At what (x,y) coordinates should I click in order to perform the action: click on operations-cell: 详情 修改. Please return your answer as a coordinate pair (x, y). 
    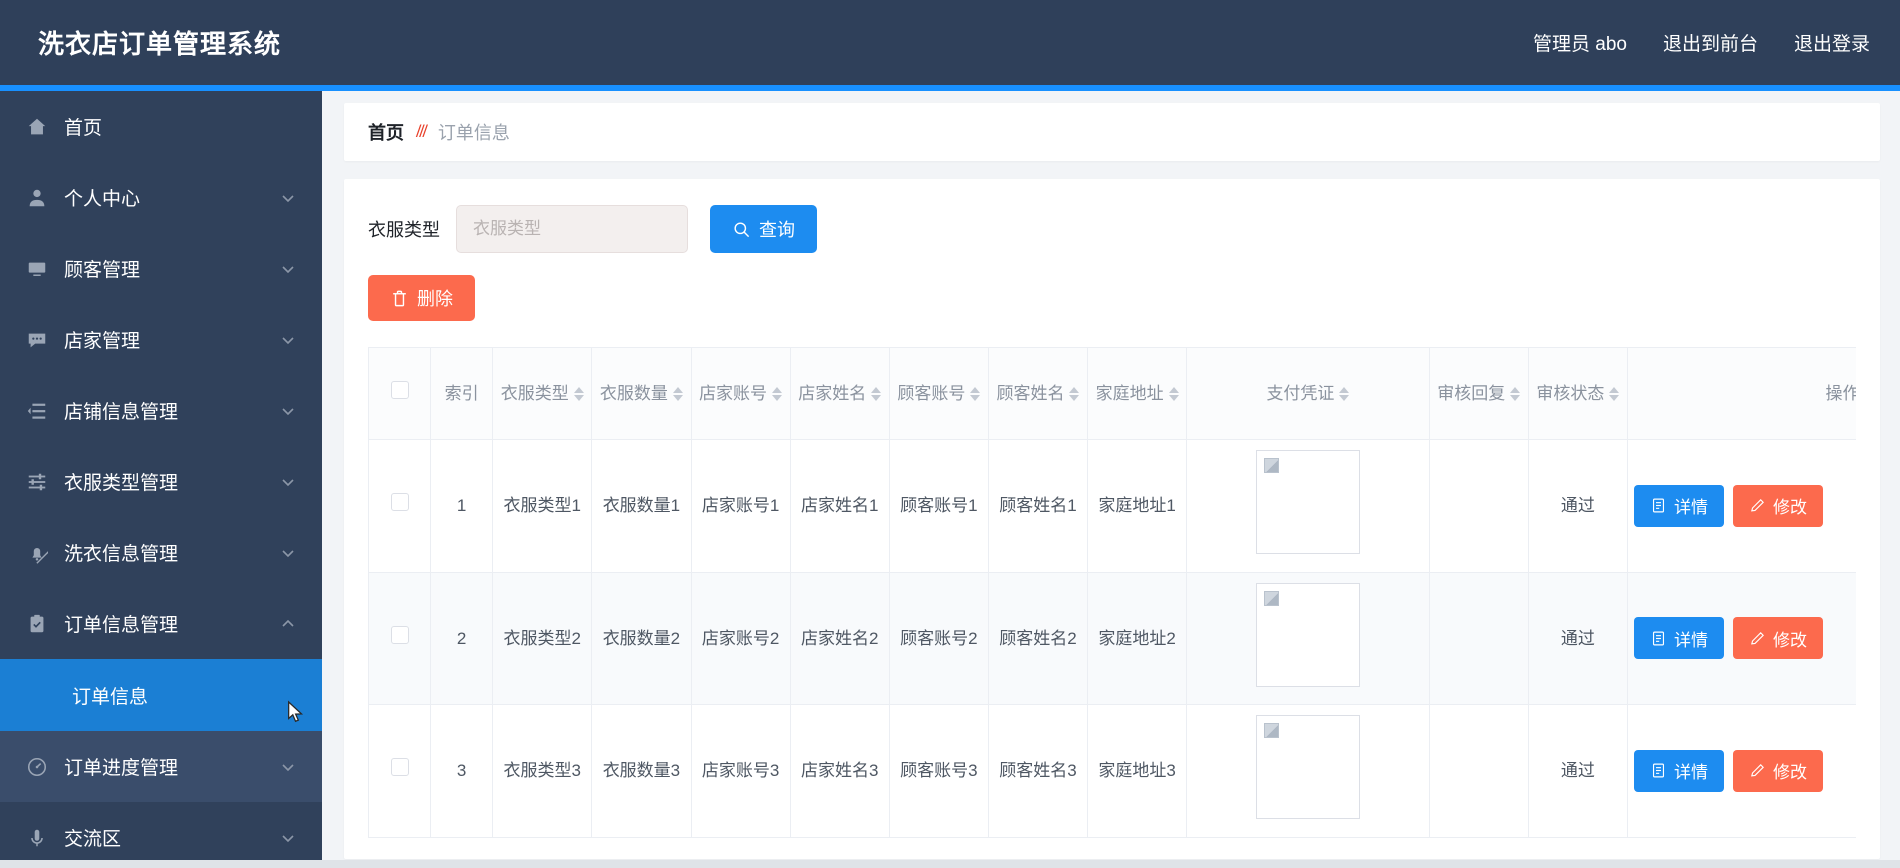
    Looking at the image, I should click on (1741, 506).